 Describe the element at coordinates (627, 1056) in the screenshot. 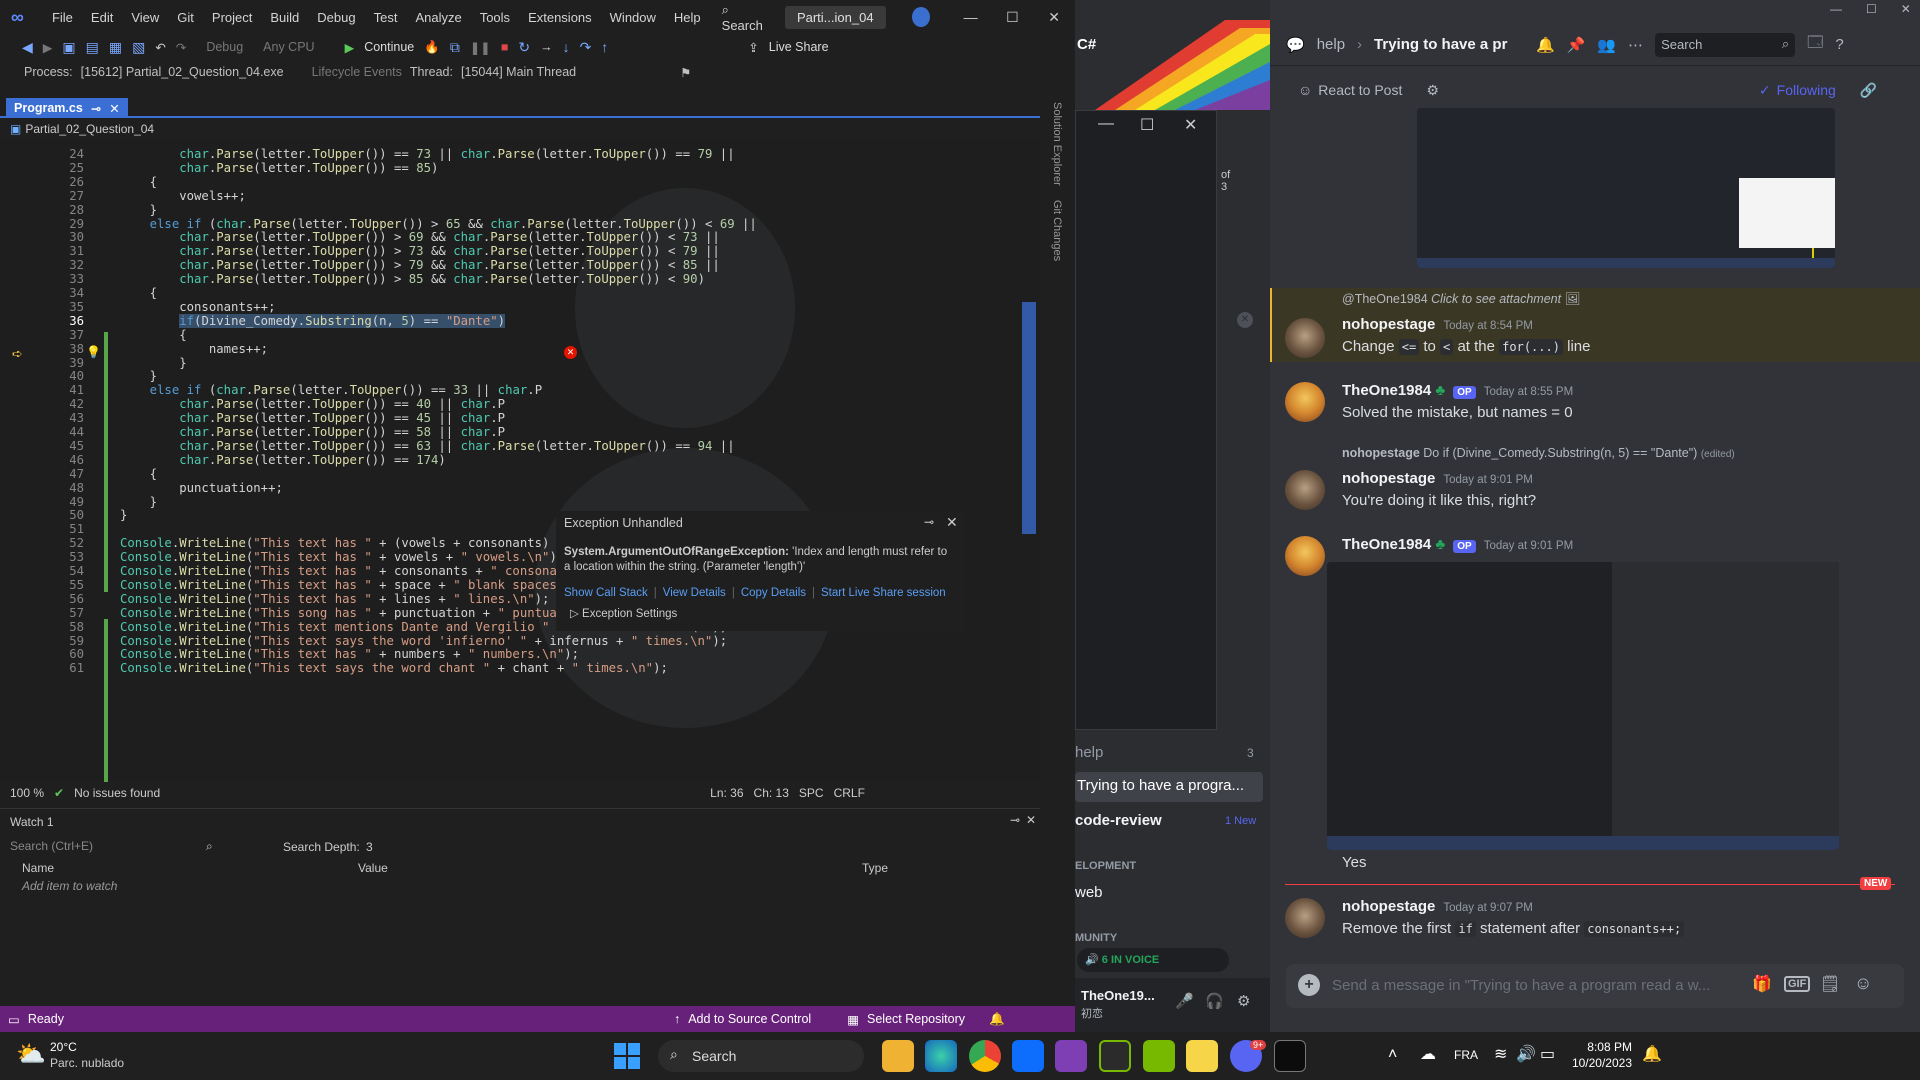

I see `start-windows-icon` at that location.